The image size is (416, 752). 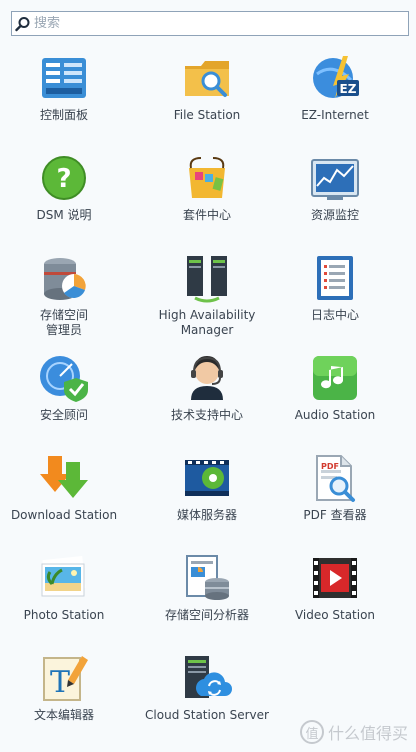 I want to click on app-label: Video Station, so click(x=335, y=615).